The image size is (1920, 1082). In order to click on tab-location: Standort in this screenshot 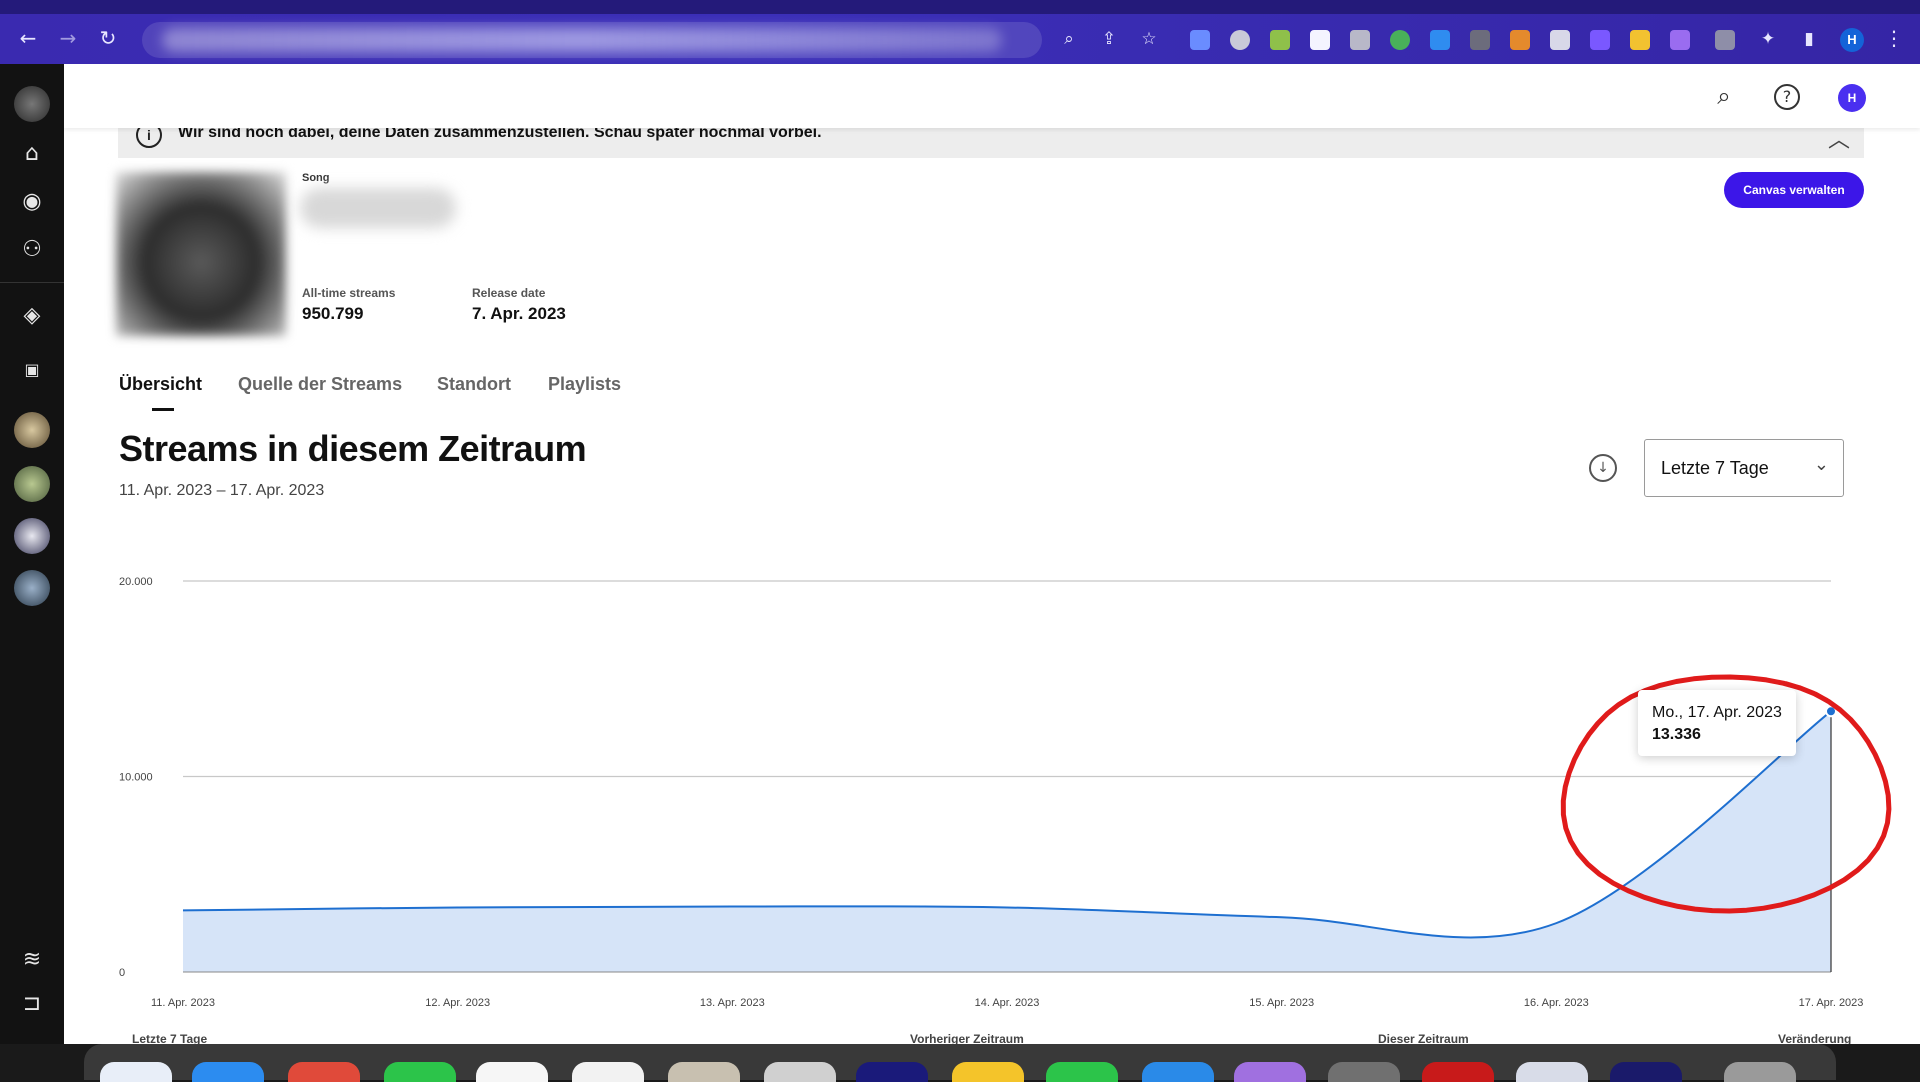, I will do `click(474, 384)`.